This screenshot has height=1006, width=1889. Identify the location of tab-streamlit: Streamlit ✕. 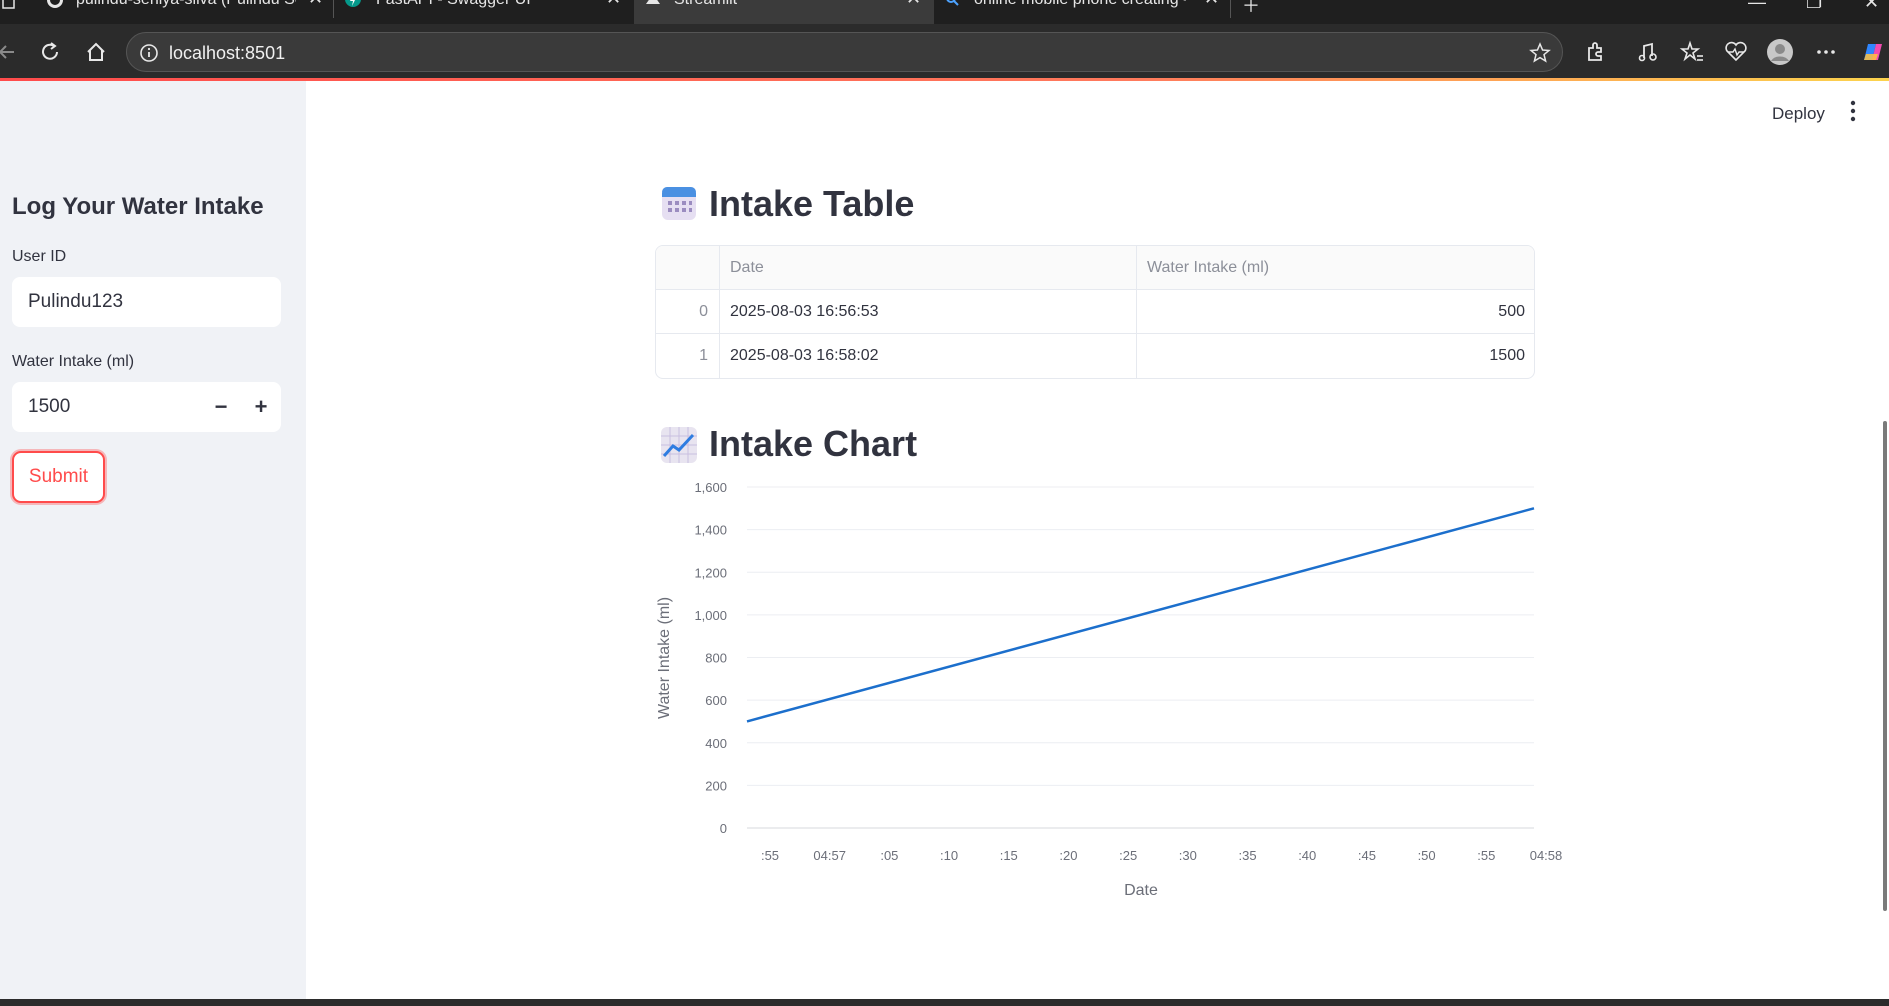
(784, 12).